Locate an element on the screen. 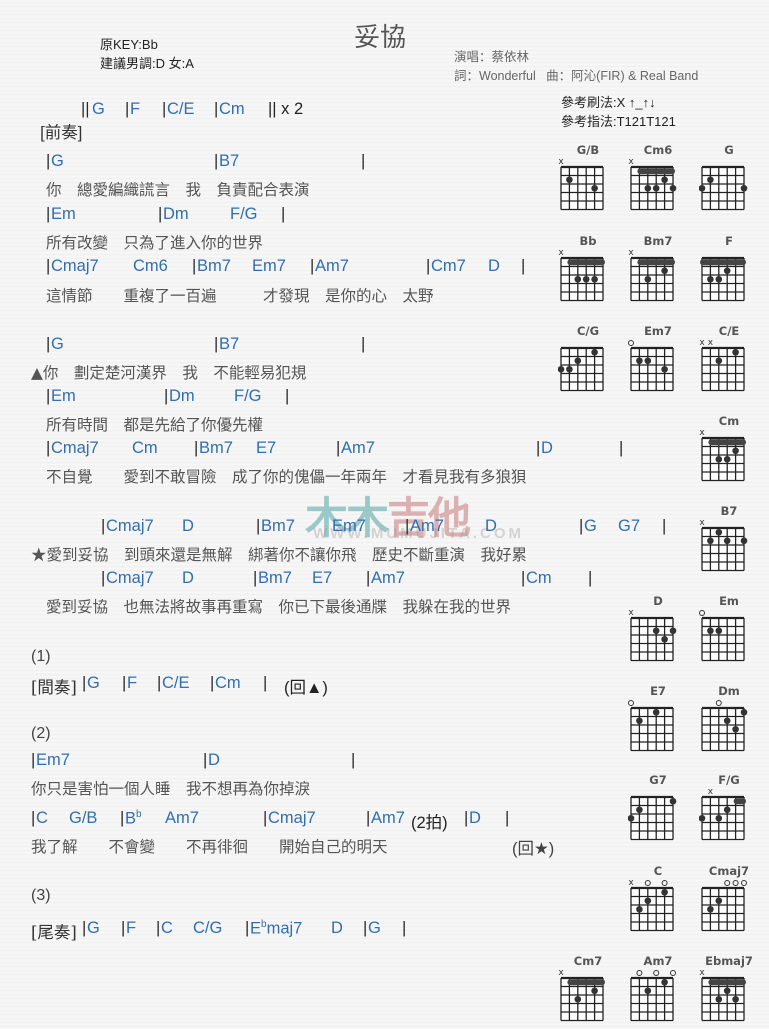 The height and width of the screenshot is (1029, 769). chord-diagram-e7: E7 is located at coordinates (658, 720).